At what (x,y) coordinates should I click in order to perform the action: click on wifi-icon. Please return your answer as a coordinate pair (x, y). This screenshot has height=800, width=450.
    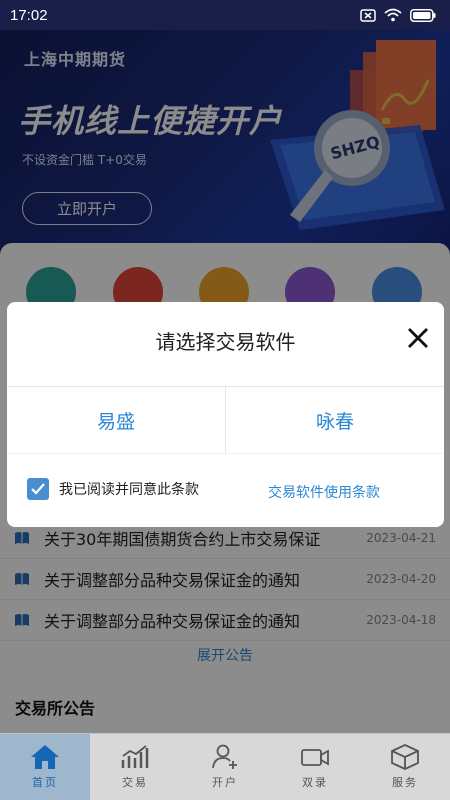
    Looking at the image, I should click on (393, 15).